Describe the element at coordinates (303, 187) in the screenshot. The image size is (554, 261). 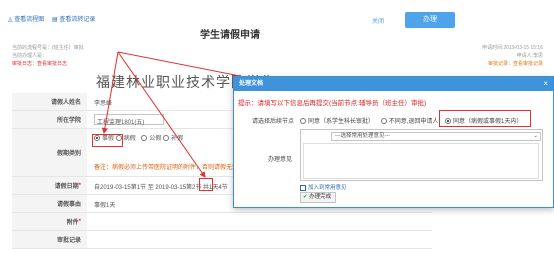
I see `checkbox-icon` at that location.